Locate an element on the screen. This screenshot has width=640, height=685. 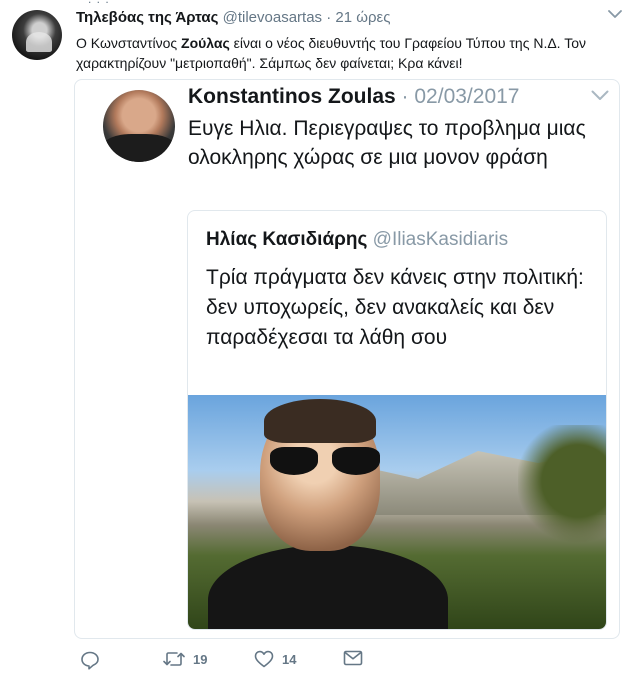
heart-icon is located at coordinates (264, 659).